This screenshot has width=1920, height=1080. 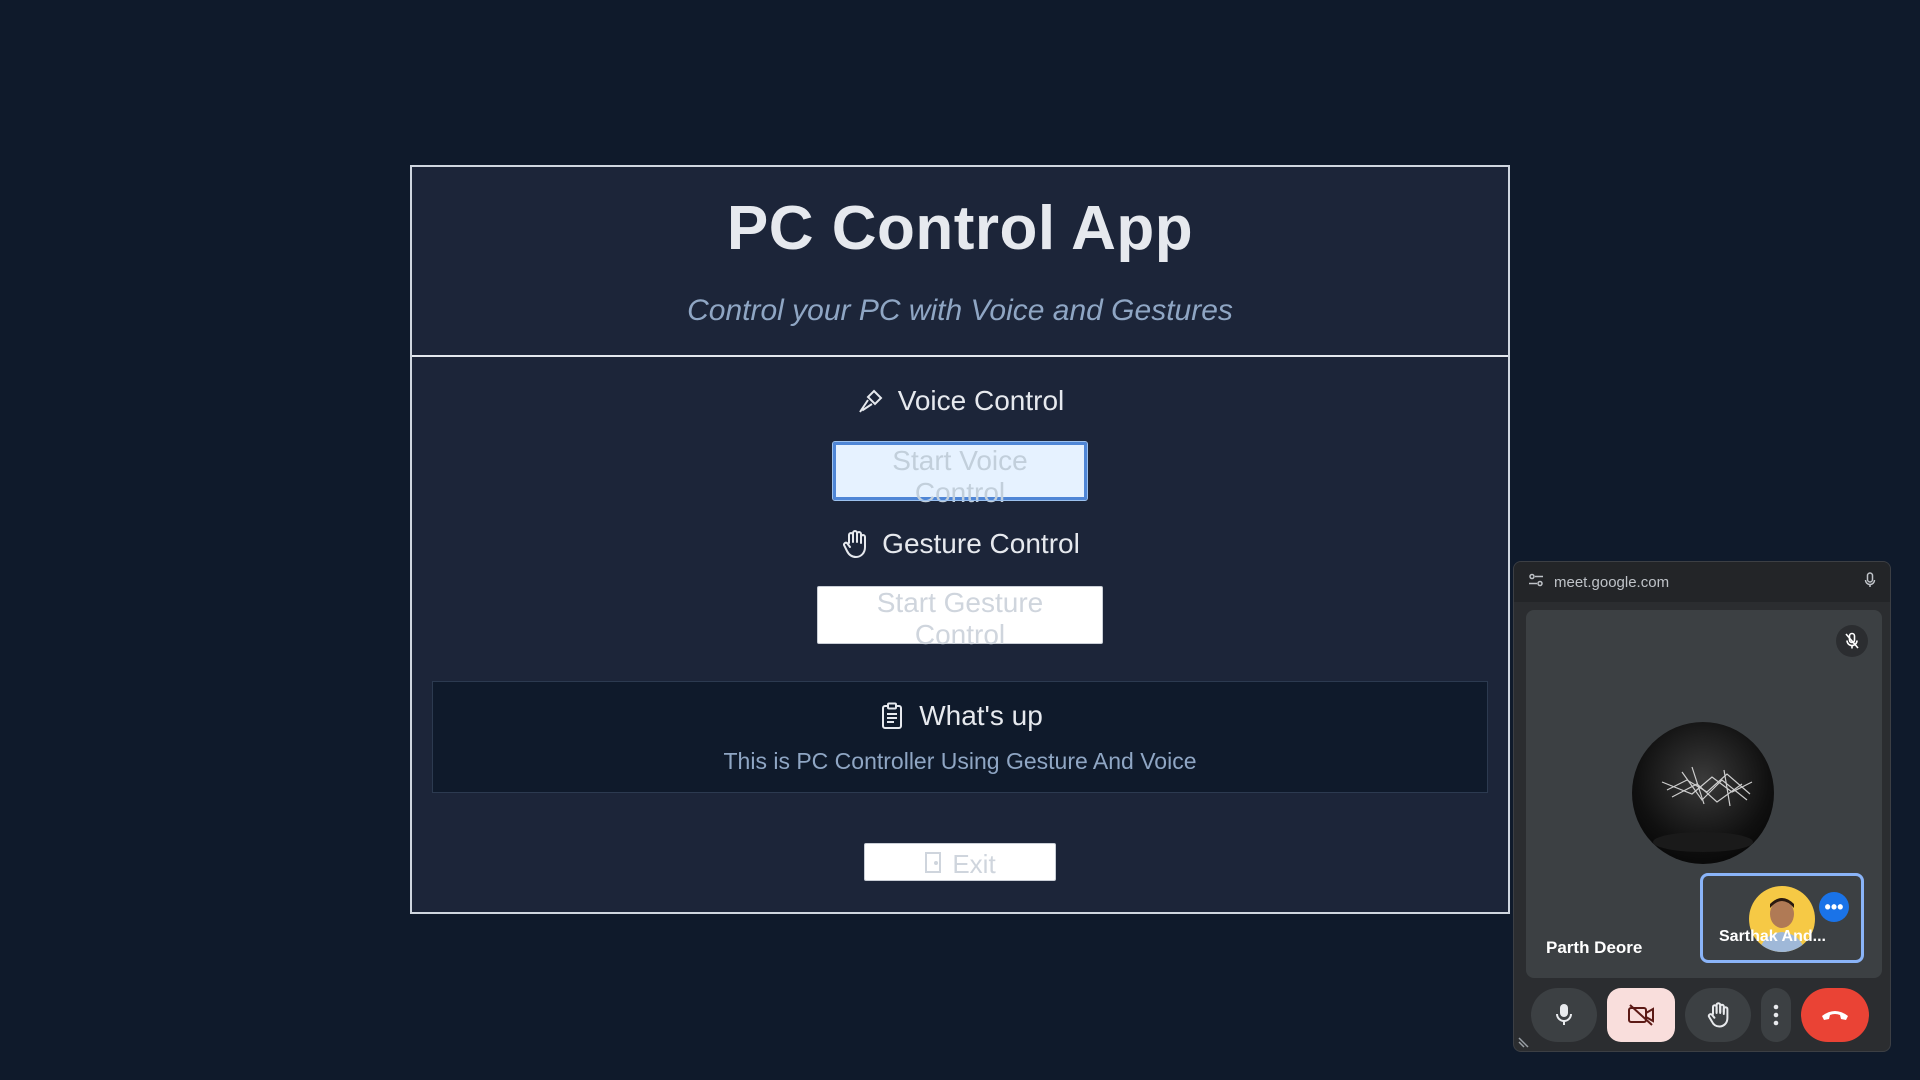 I want to click on resize-handle-icon, so click(x=1525, y=1041).